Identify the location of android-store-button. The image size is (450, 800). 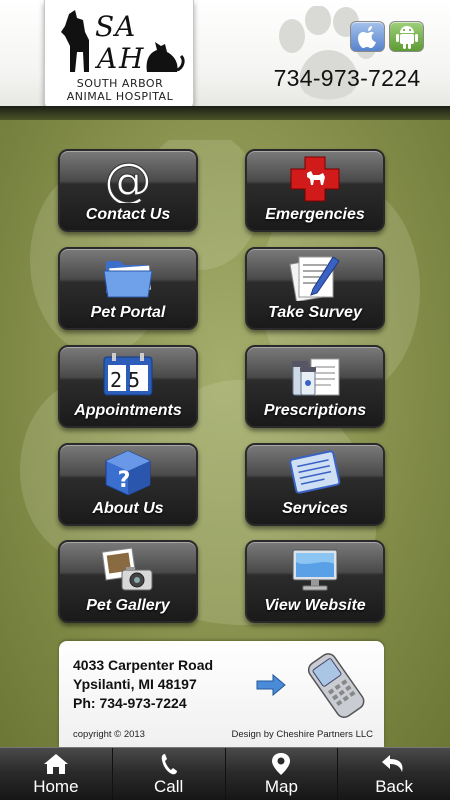
(406, 36).